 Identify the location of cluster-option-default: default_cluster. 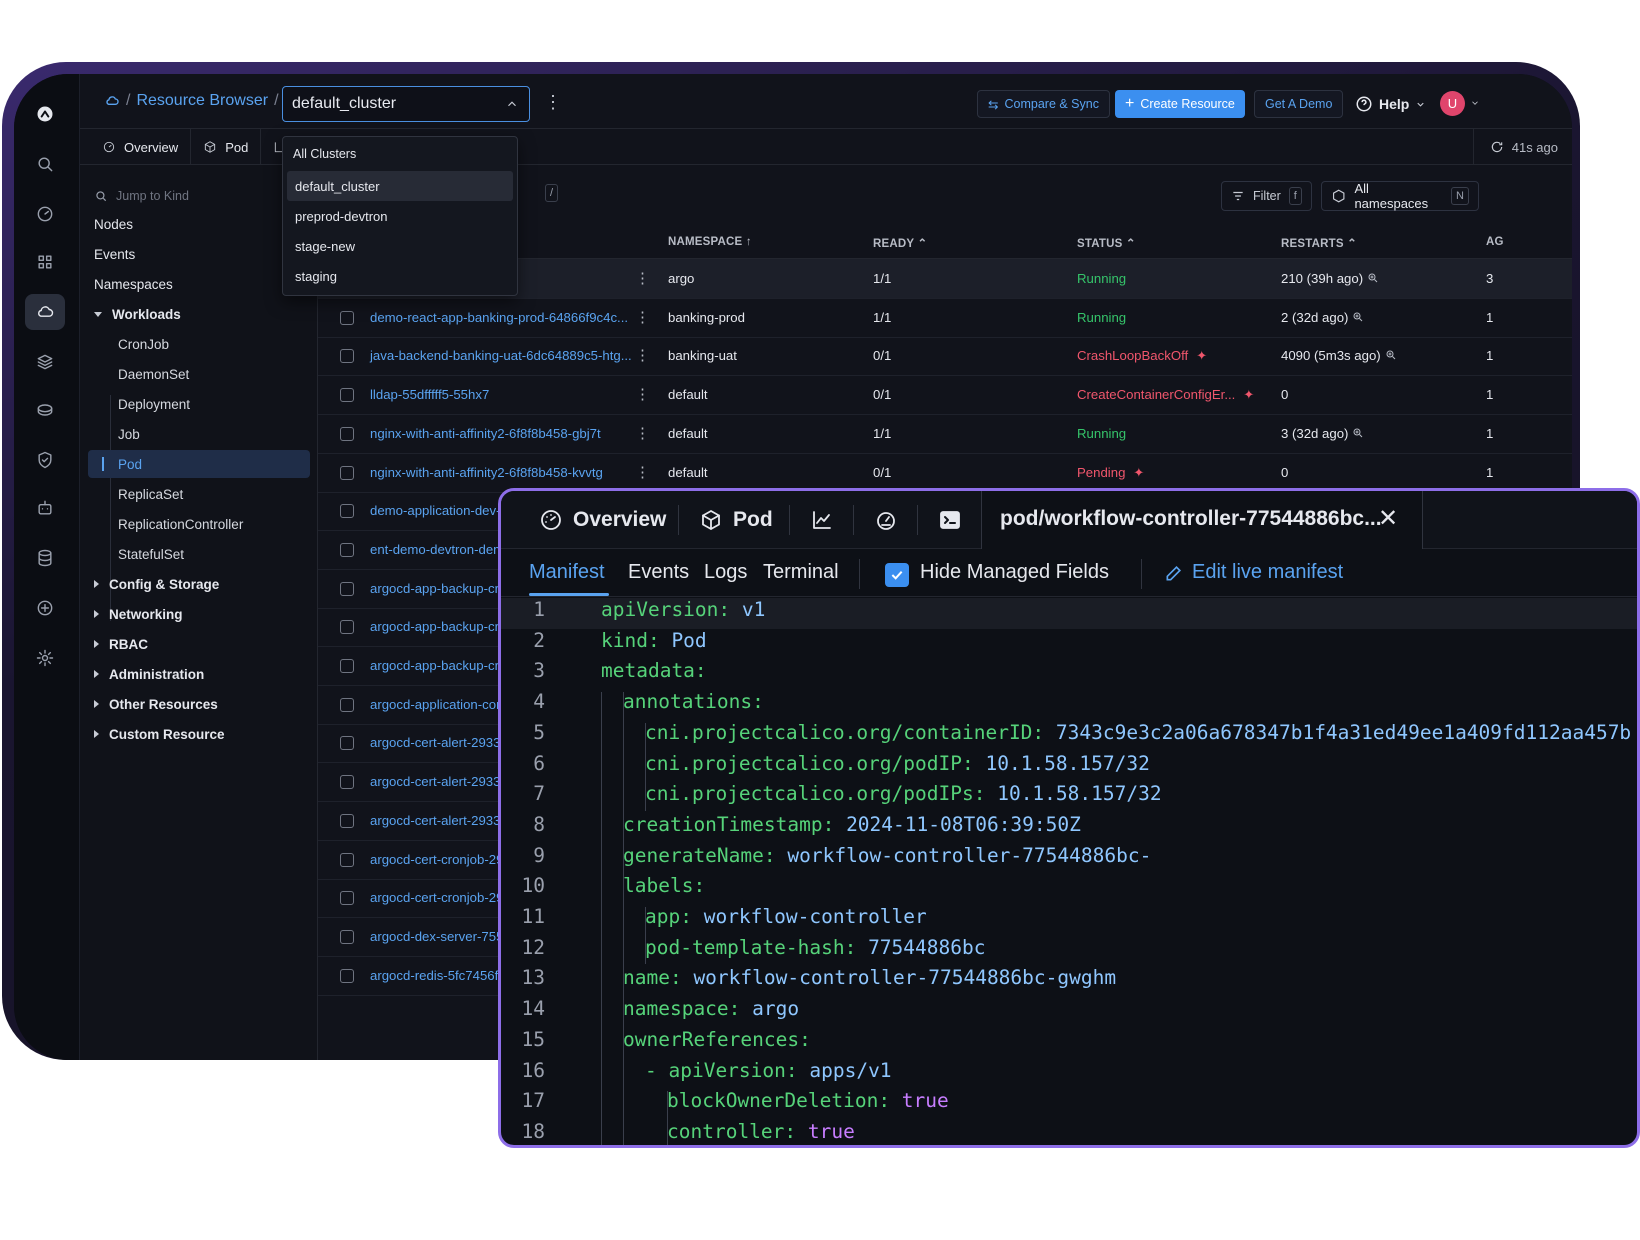
(400, 186).